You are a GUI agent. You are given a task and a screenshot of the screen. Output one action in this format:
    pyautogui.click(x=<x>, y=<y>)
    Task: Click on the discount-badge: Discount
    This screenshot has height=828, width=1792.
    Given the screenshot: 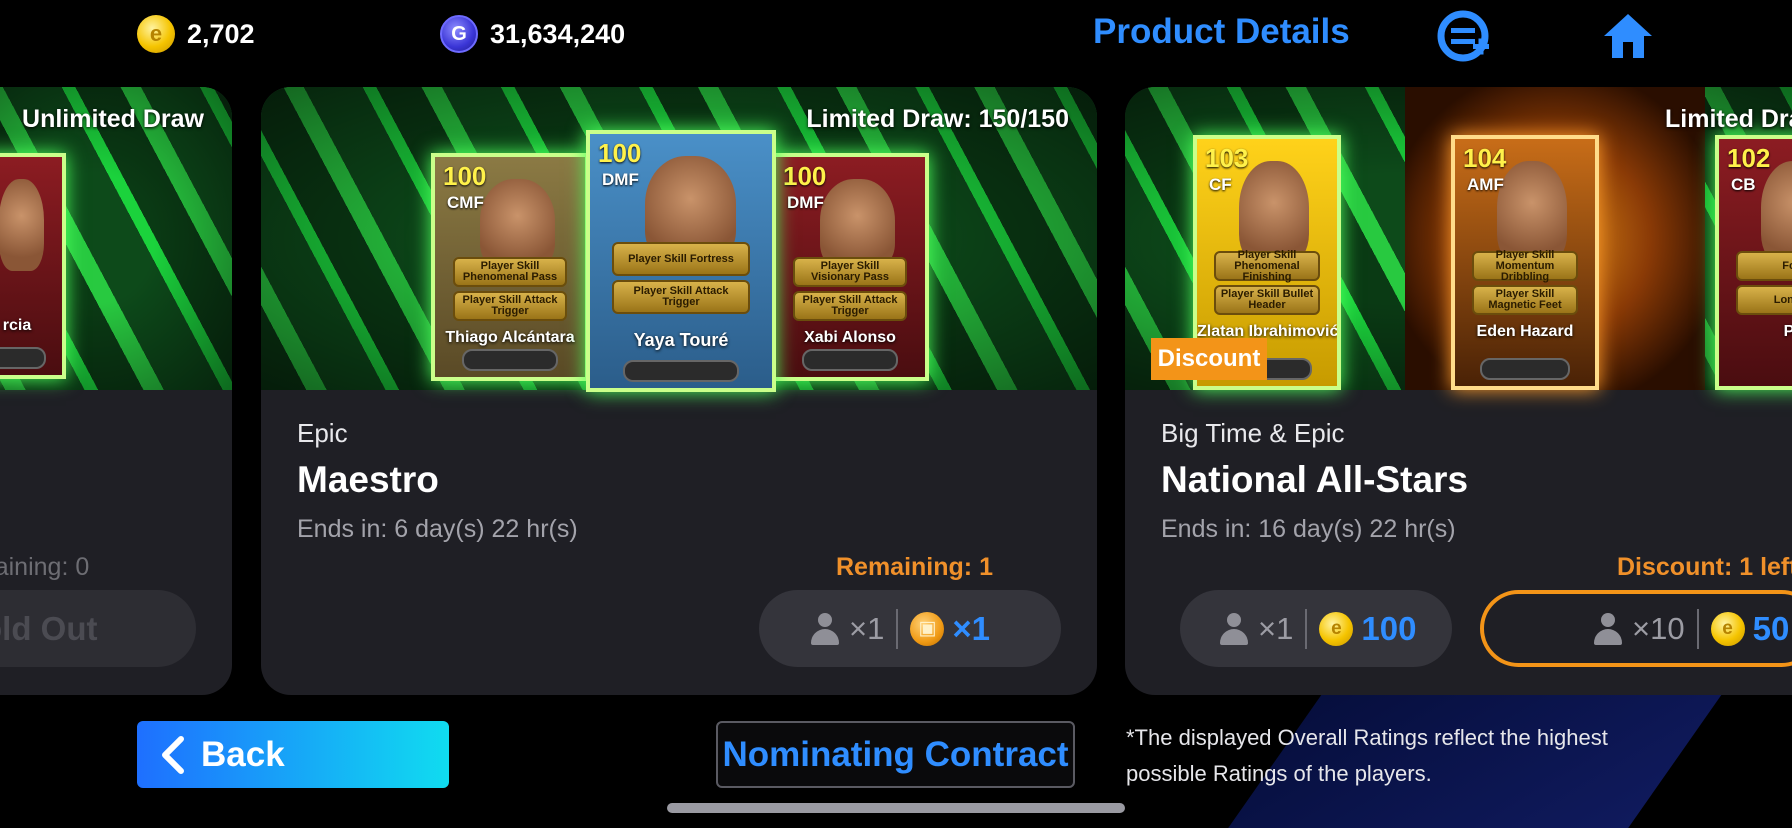 What is the action you would take?
    pyautogui.click(x=1209, y=359)
    